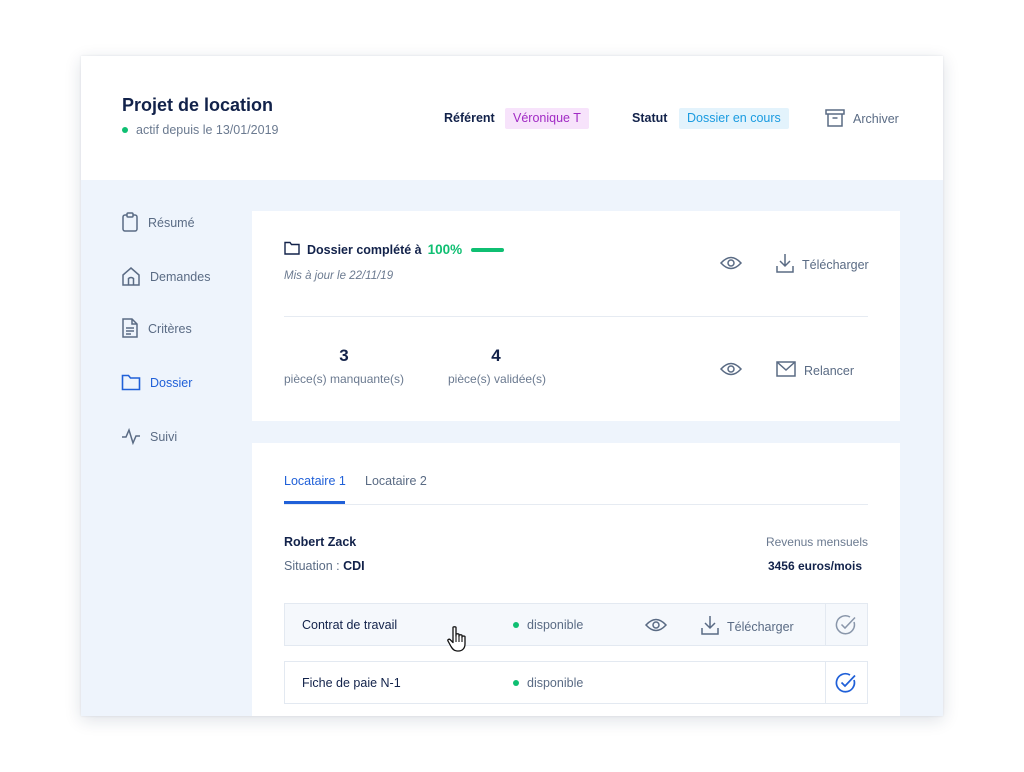 The image size is (1024, 772). What do you see at coordinates (396, 481) in the screenshot?
I see `tab-locataire-2: Locataire 2` at bounding box center [396, 481].